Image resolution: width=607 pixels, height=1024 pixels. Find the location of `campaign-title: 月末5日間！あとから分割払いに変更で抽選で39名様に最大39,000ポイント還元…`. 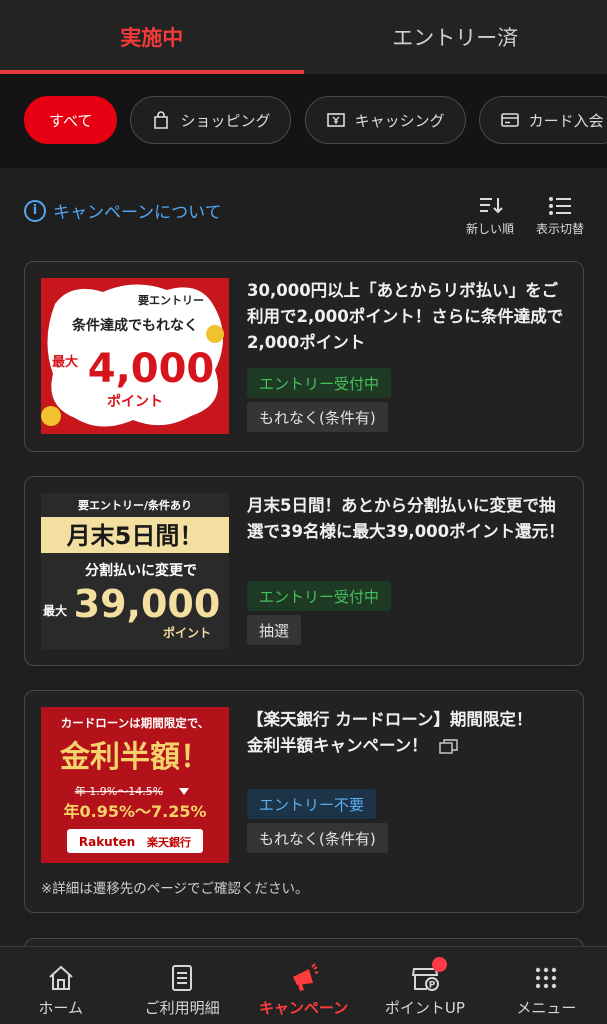

campaign-title: 月末5日間！あとから分割払いに変更で抽選で39名様に最大39,000ポイント還元… is located at coordinates (406, 518).